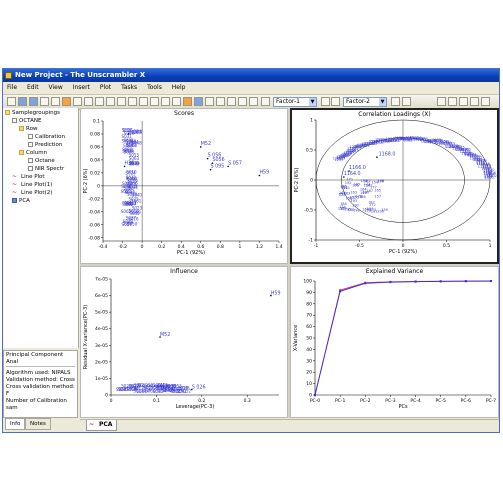 Image resolution: width=503 pixels, height=503 pixels. Describe the element at coordinates (21, 128) in the screenshot. I see `folder-icon` at that location.